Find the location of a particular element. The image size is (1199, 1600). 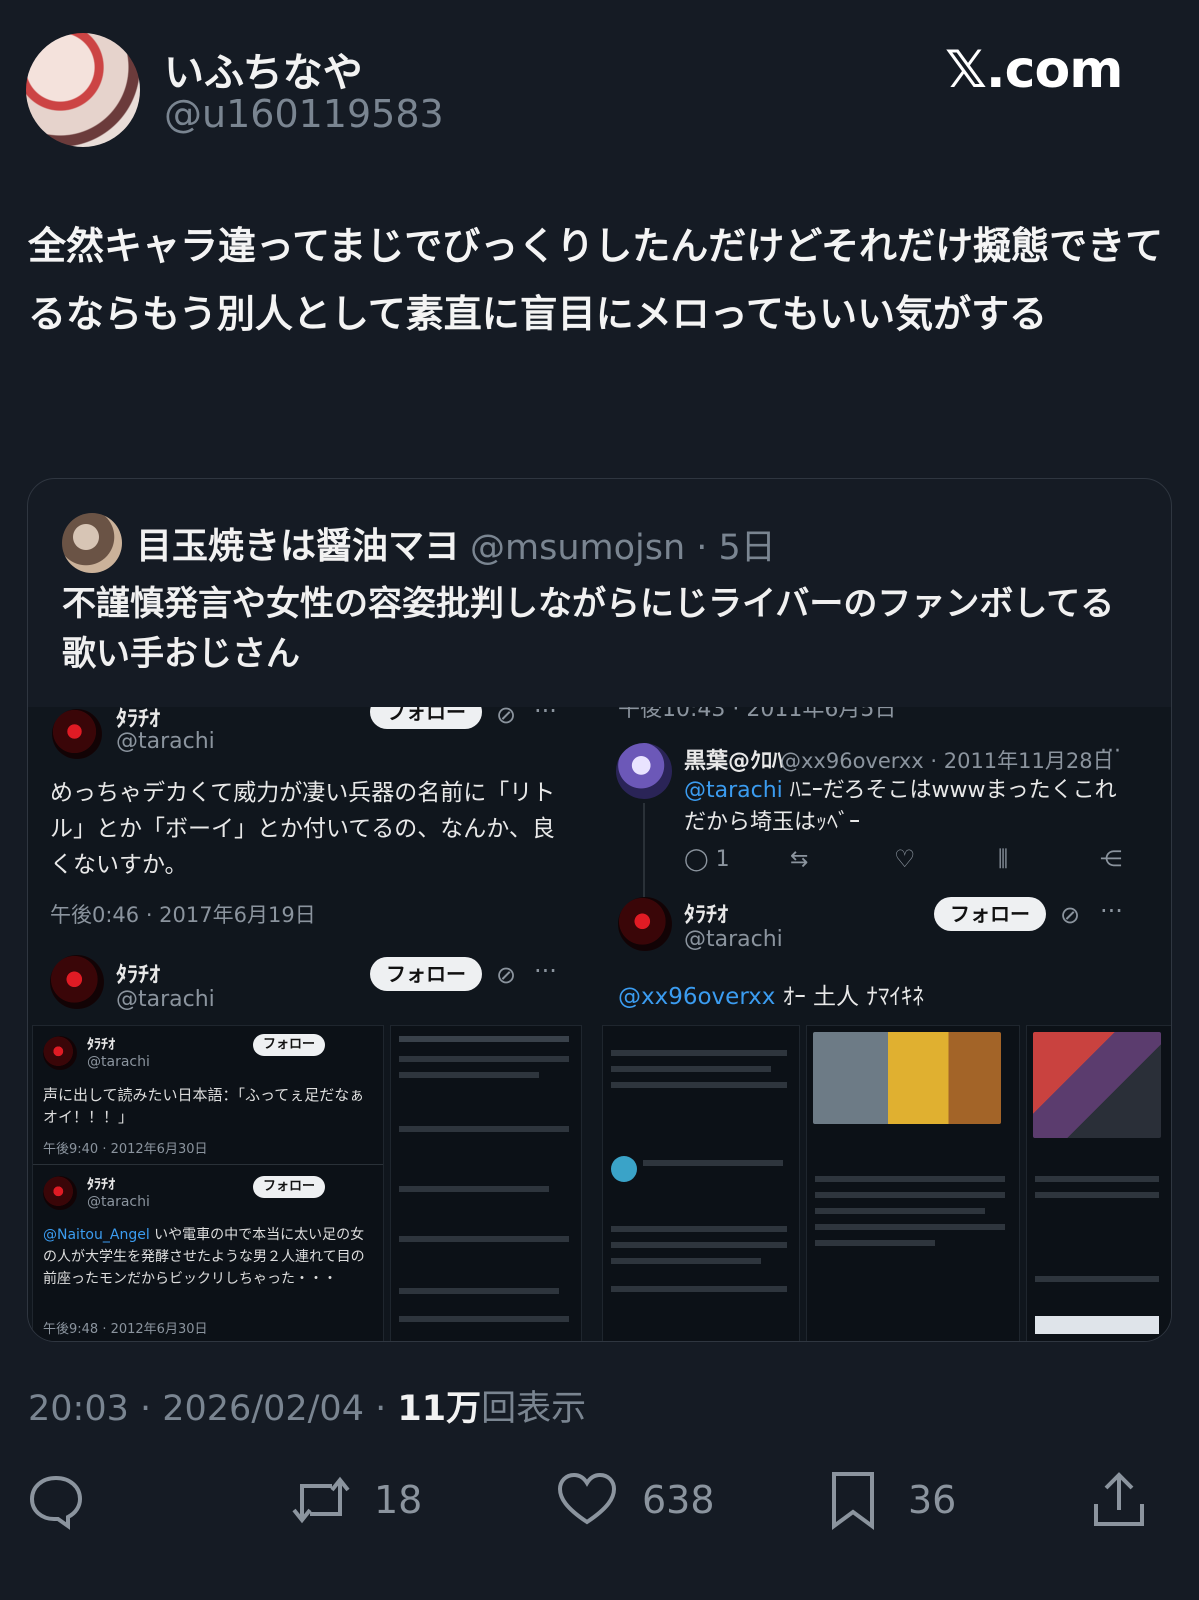

retweet-icon is located at coordinates (321, 1500).